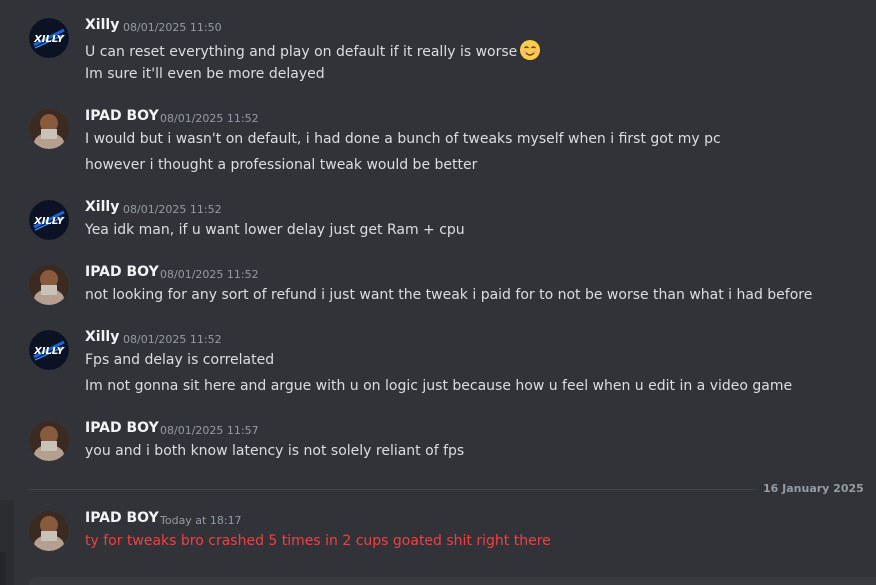 The height and width of the screenshot is (585, 876). What do you see at coordinates (530, 50) in the screenshot?
I see `smiling-face-emoji-icon` at bounding box center [530, 50].